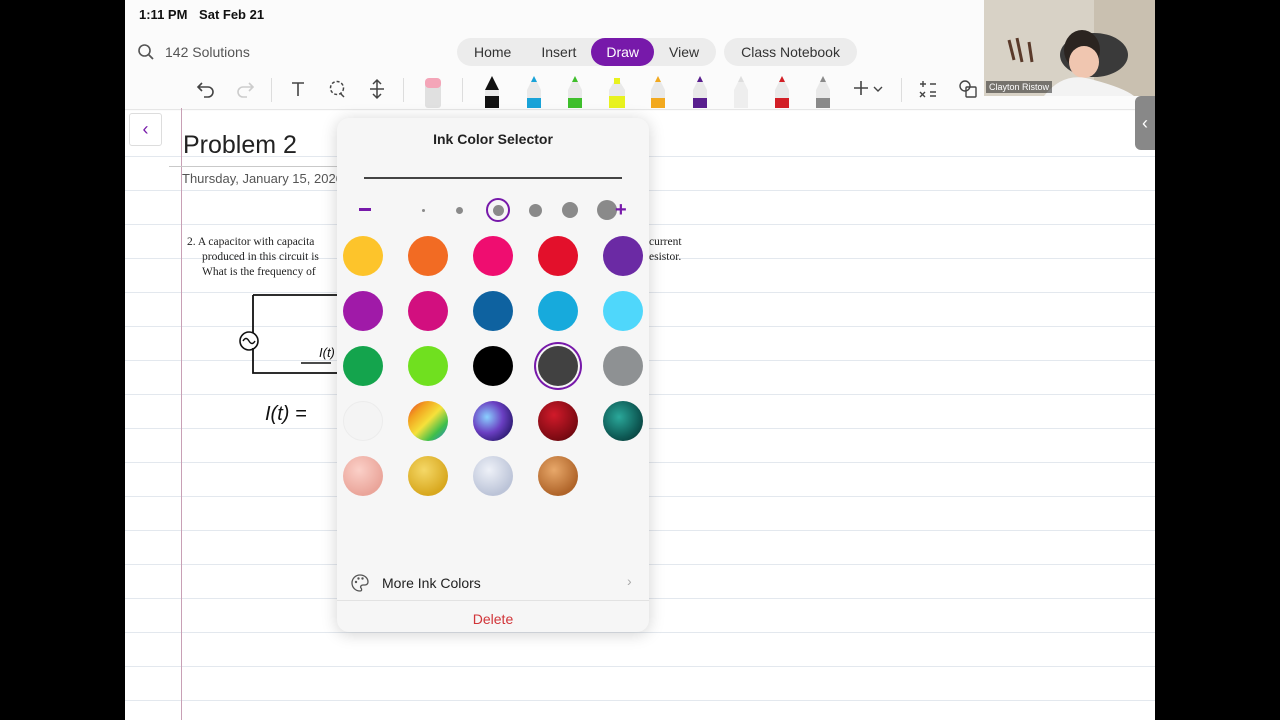 This screenshot has width=1280, height=720. What do you see at coordinates (327, 352) in the screenshot?
I see `handwritten-label: I(t)` at bounding box center [327, 352].